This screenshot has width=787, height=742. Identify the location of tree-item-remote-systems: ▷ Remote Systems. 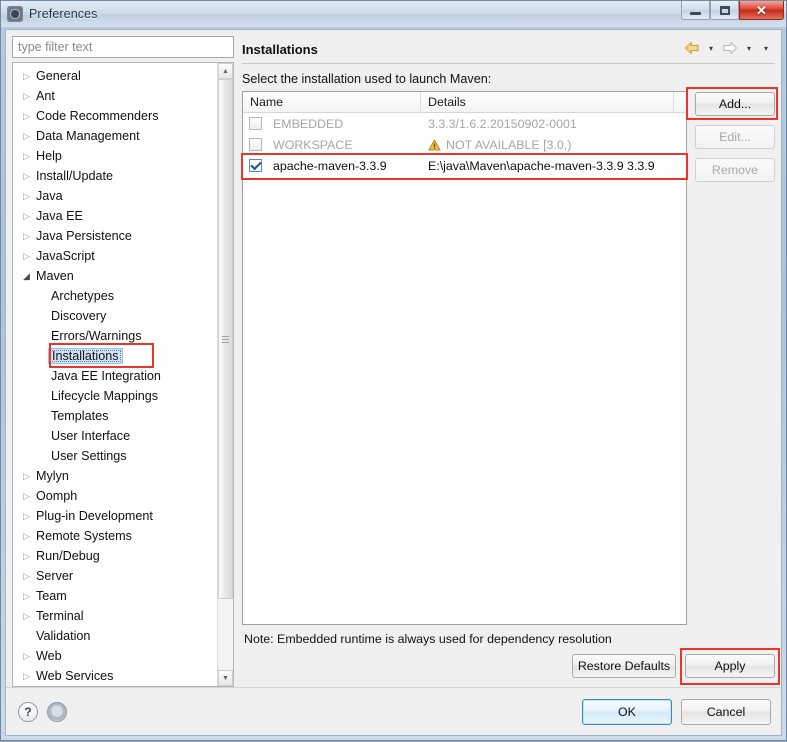
(115, 536).